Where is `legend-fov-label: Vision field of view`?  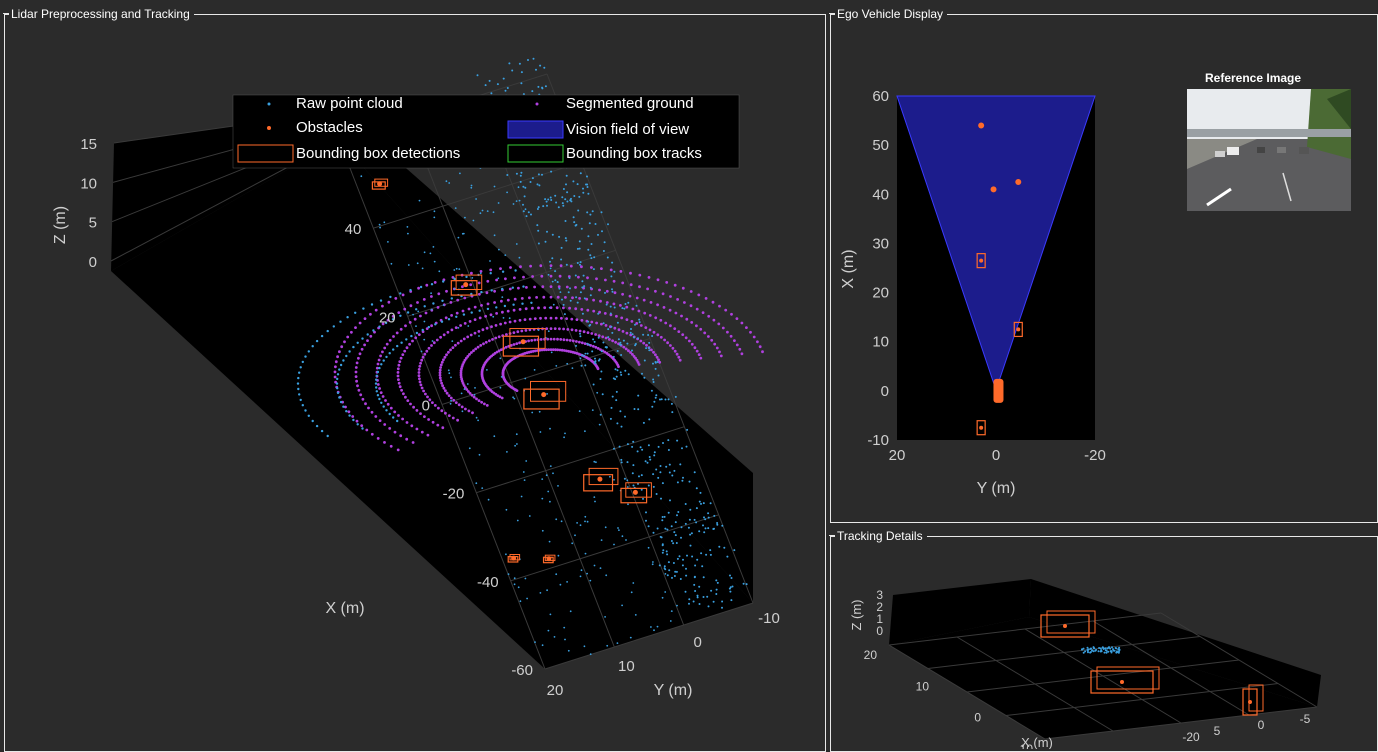
legend-fov-label: Vision field of view is located at coordinates (627, 129).